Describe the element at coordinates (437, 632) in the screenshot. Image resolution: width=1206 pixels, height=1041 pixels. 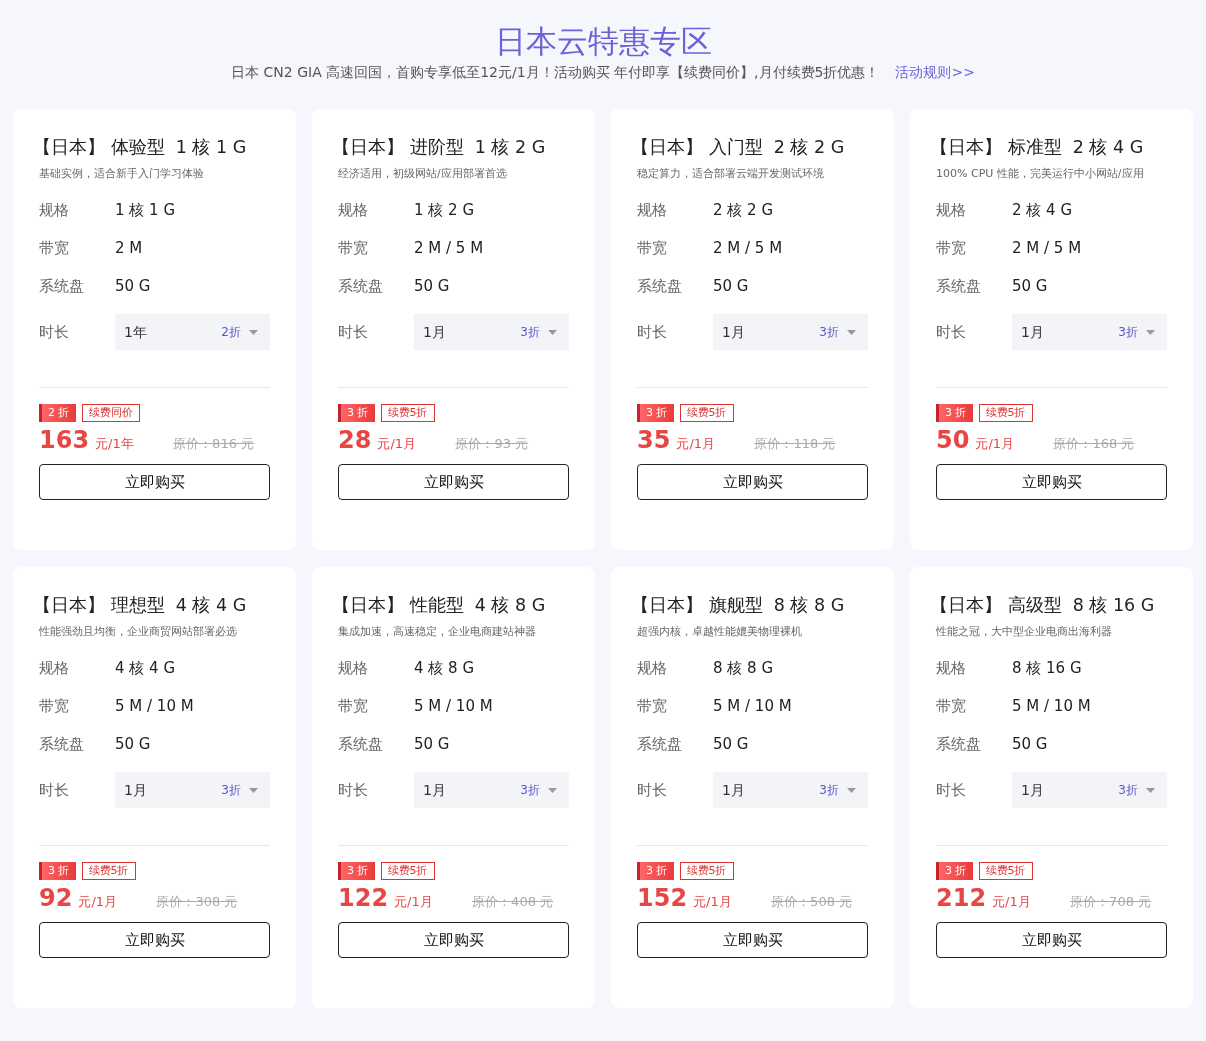
I see `plan-description: 集成加速，高速稳定，企业电商建站神器` at that location.